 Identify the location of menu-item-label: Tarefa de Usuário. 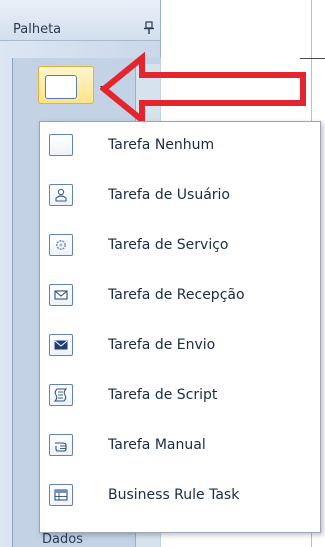
(169, 195).